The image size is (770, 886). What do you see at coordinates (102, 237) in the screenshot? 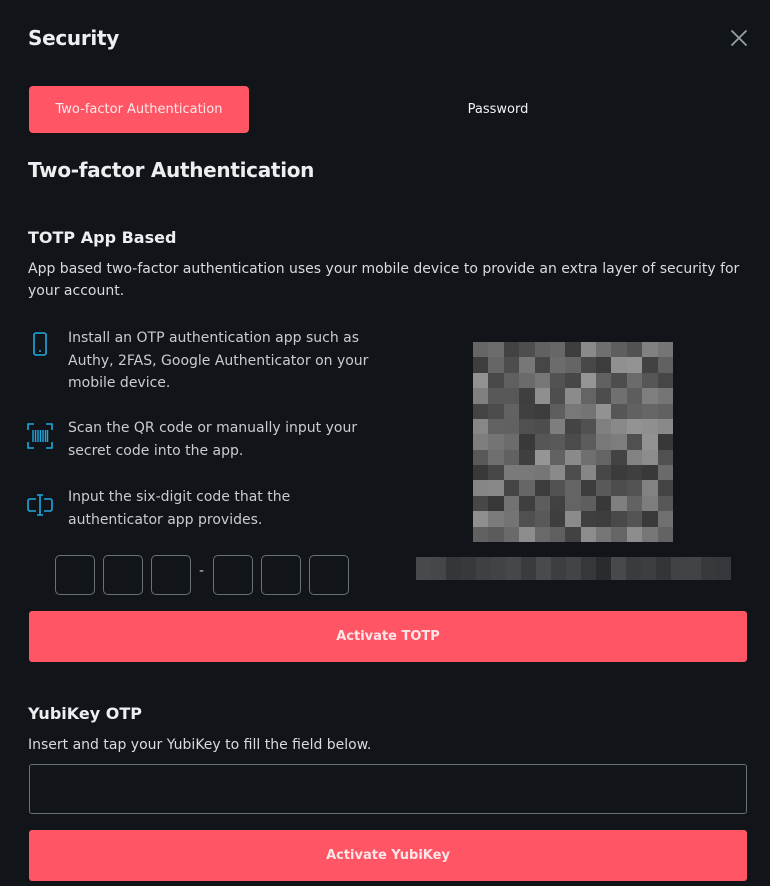
I see `totp-title: TOTP App Based` at bounding box center [102, 237].